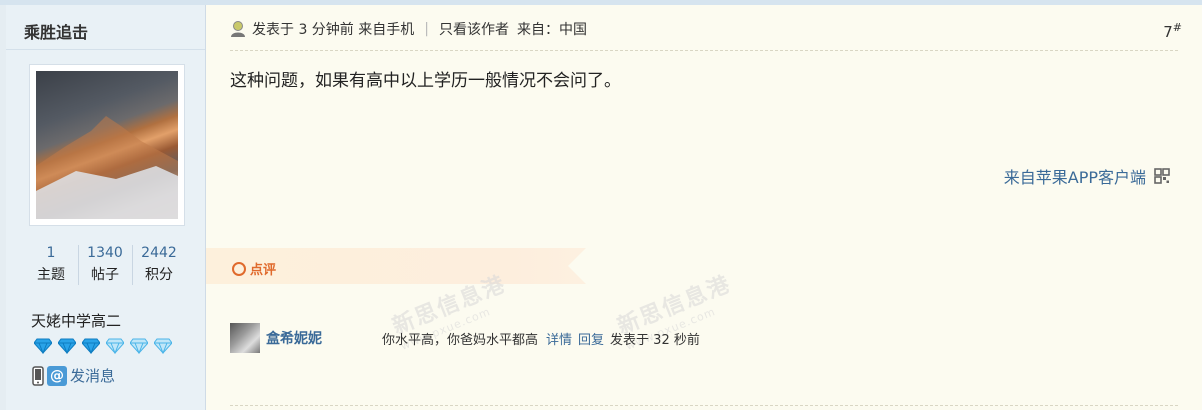 The height and width of the screenshot is (410, 1202). Describe the element at coordinates (704, 51) in the screenshot. I see `header-divider` at that location.